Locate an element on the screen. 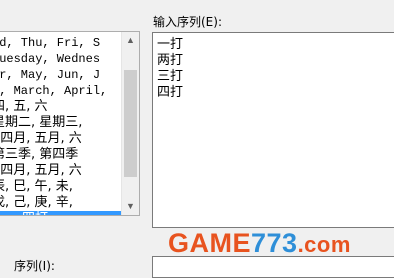 The image size is (394, 278). watermark-logo: GAME773.com is located at coordinates (259, 243).